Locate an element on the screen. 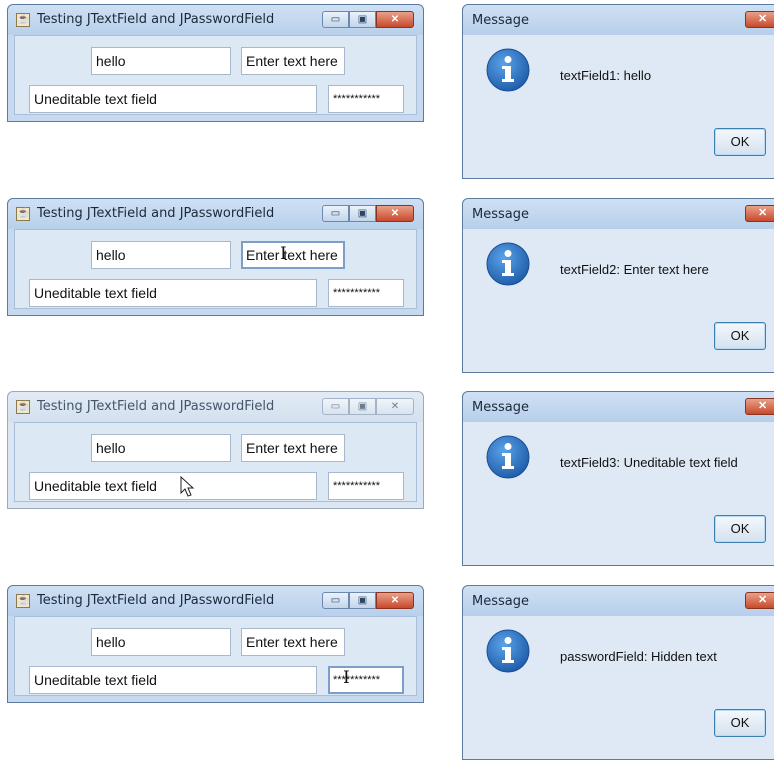 The height and width of the screenshot is (760, 774). dialog-message: textField2: Enter text here is located at coordinates (634, 269).